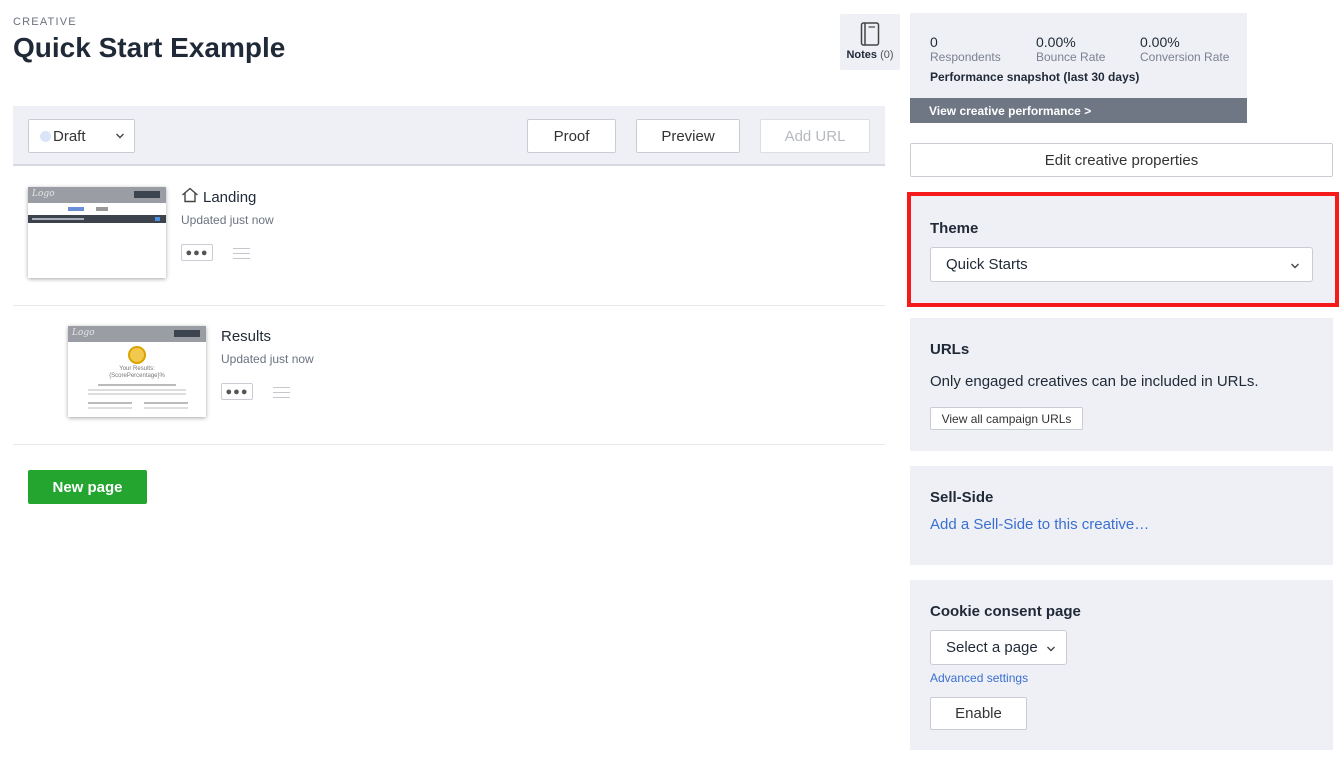 Image resolution: width=1344 pixels, height=759 pixels. Describe the element at coordinates (227, 220) in the screenshot. I see `page-updated-landing: Updated just now` at that location.